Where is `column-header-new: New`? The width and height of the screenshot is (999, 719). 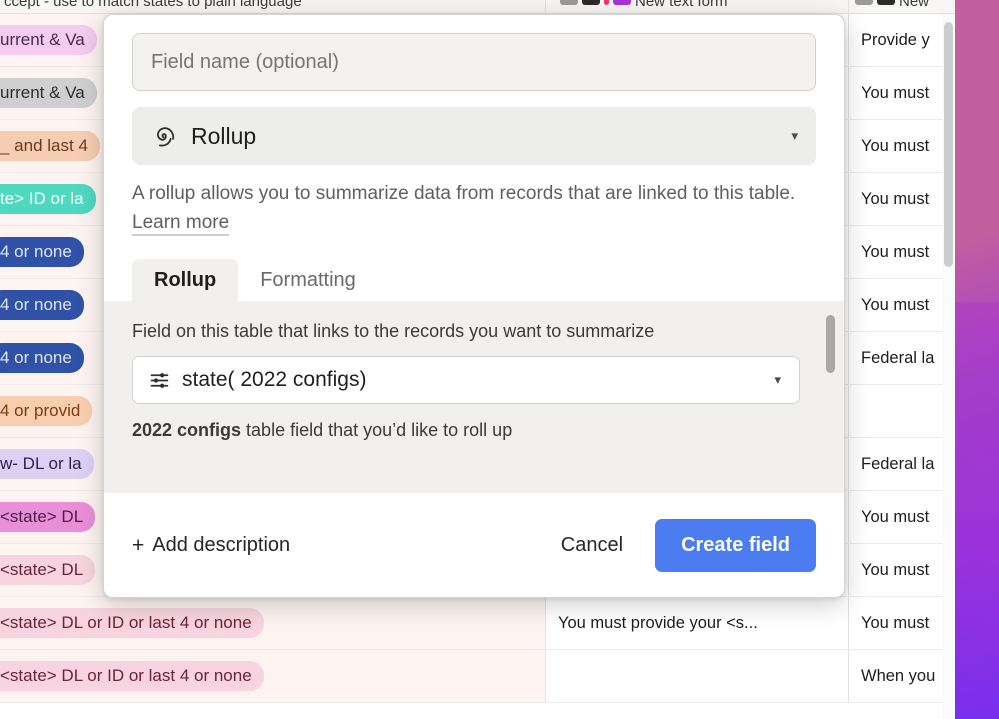
column-header-new: New is located at coordinates (892, 5).